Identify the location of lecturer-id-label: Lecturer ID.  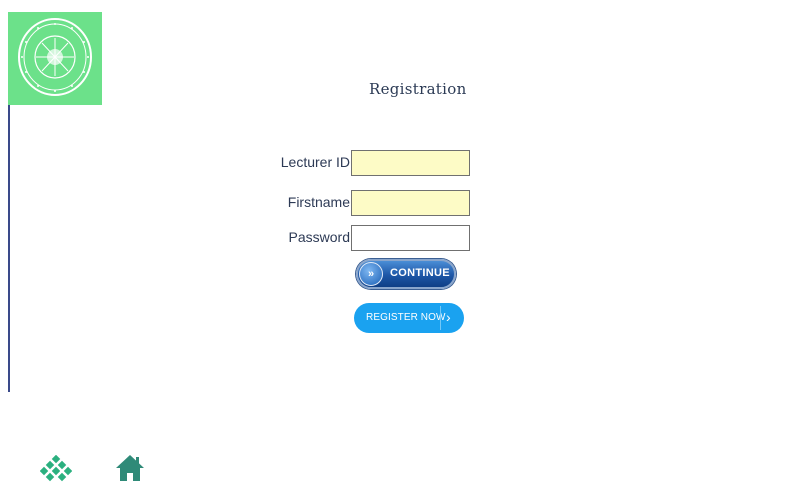
(315, 162).